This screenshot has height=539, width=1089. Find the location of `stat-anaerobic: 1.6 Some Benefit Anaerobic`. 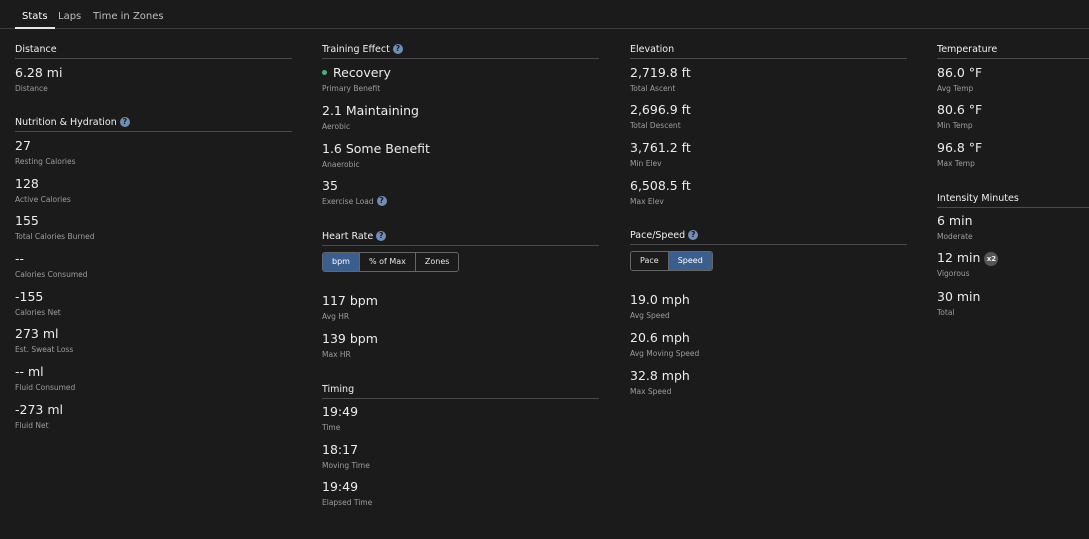

stat-anaerobic: 1.6 Some Benefit Anaerobic is located at coordinates (376, 155).